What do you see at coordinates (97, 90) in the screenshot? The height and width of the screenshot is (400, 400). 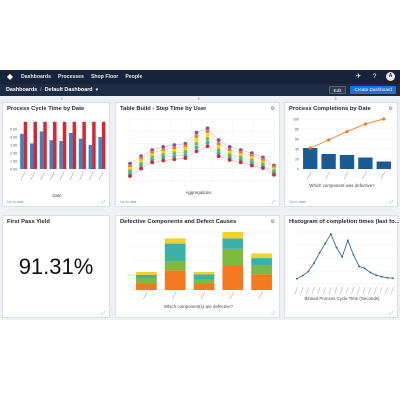 I see `chevron-down-icon: ▾` at bounding box center [97, 90].